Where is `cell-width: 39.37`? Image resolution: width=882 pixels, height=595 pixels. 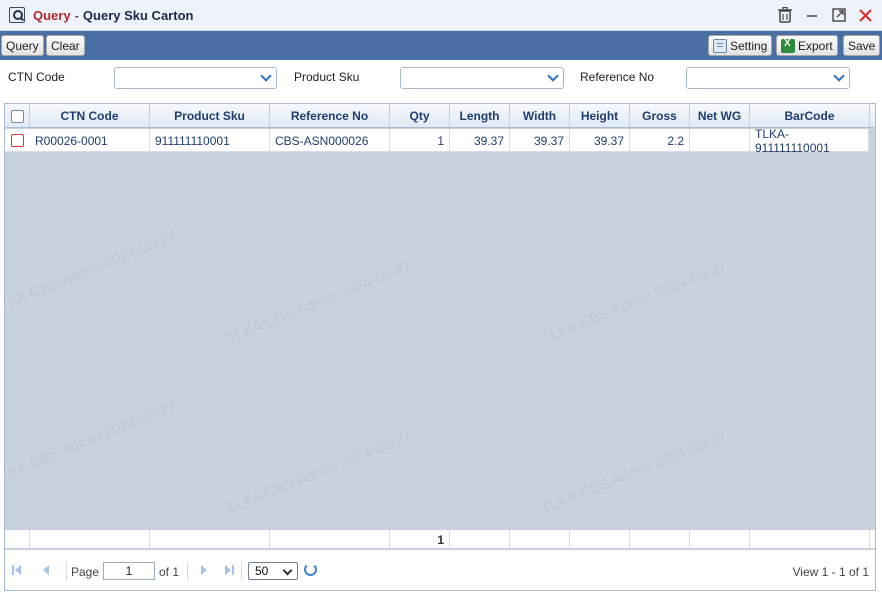
cell-width: 39.37 is located at coordinates (540, 140).